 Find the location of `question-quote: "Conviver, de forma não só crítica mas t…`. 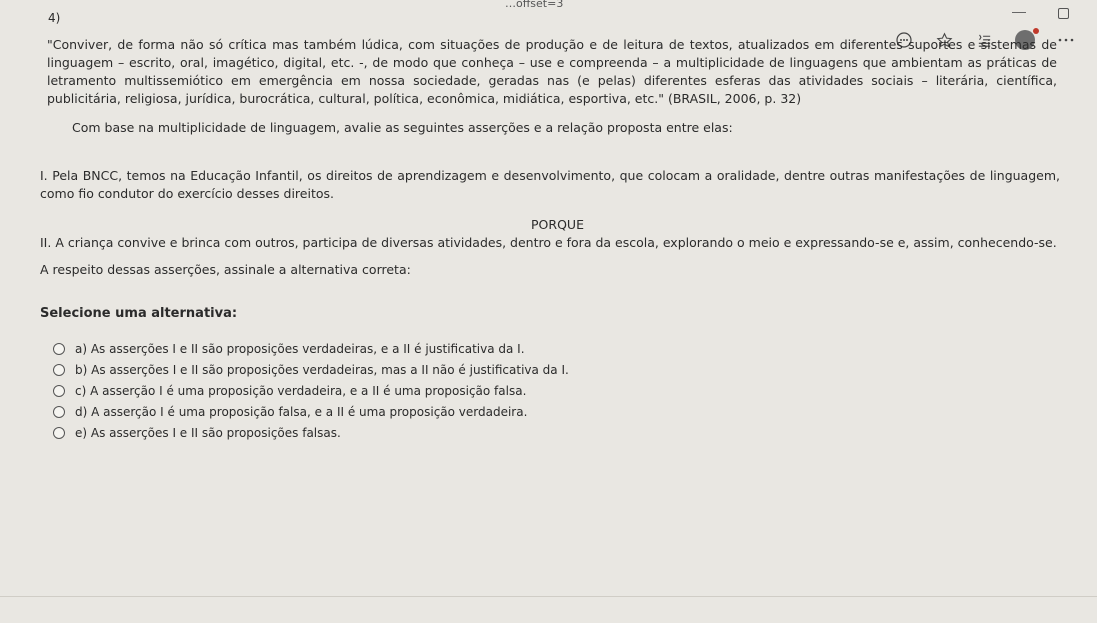

question-quote: "Conviver, de forma não só crítica mas t… is located at coordinates (552, 71).